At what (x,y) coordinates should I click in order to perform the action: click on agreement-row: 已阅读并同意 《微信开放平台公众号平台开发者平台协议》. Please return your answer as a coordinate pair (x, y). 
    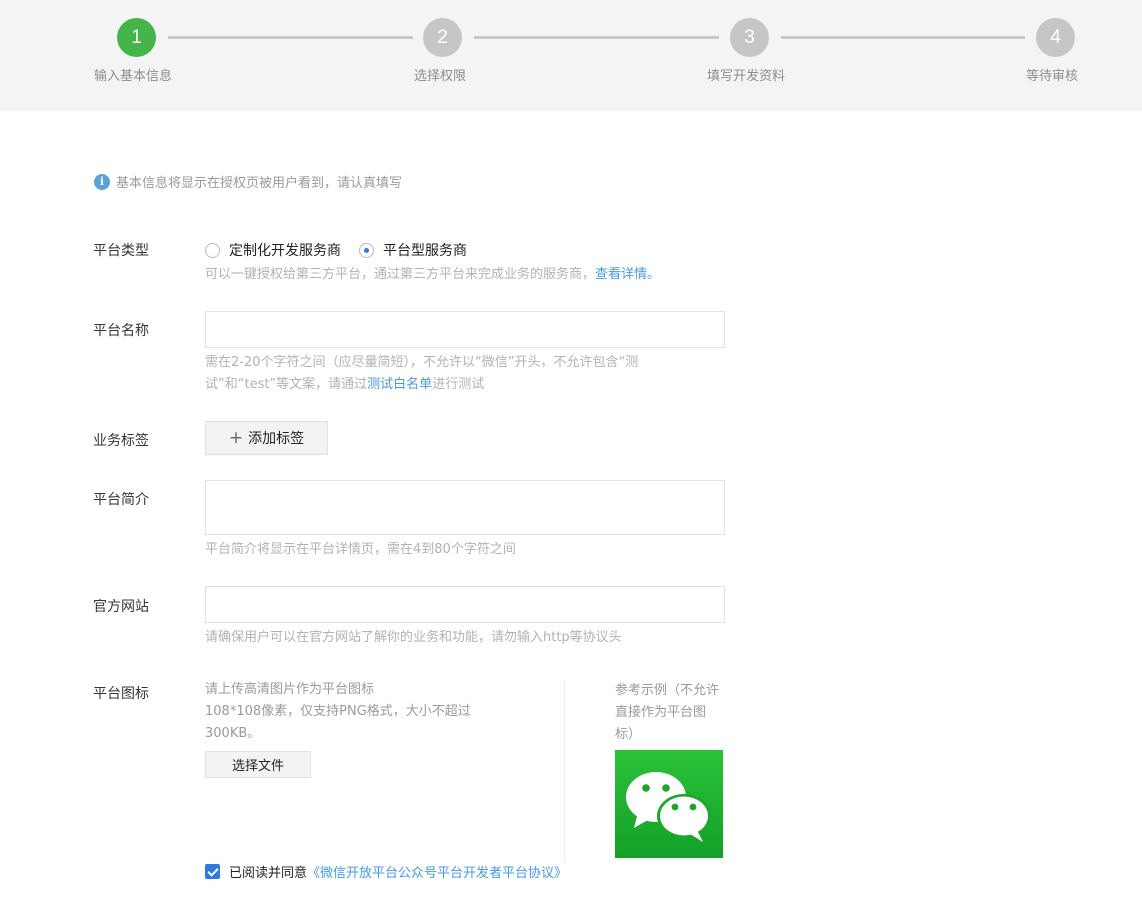
    Looking at the image, I should click on (386, 871).